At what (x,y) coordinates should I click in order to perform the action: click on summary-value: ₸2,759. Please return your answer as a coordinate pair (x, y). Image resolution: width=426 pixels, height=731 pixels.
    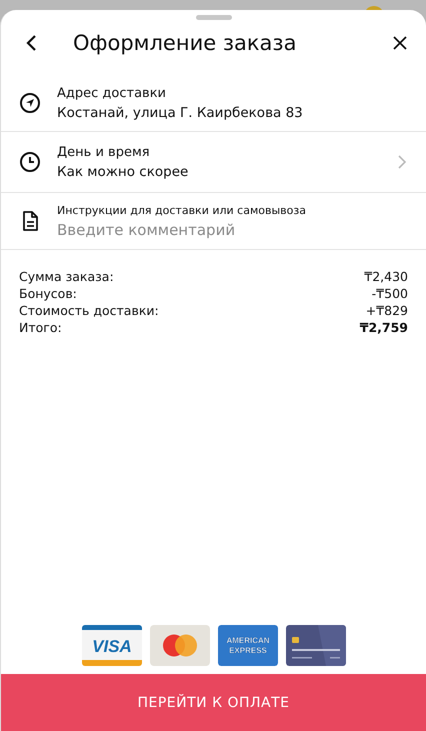
    Looking at the image, I should click on (384, 327).